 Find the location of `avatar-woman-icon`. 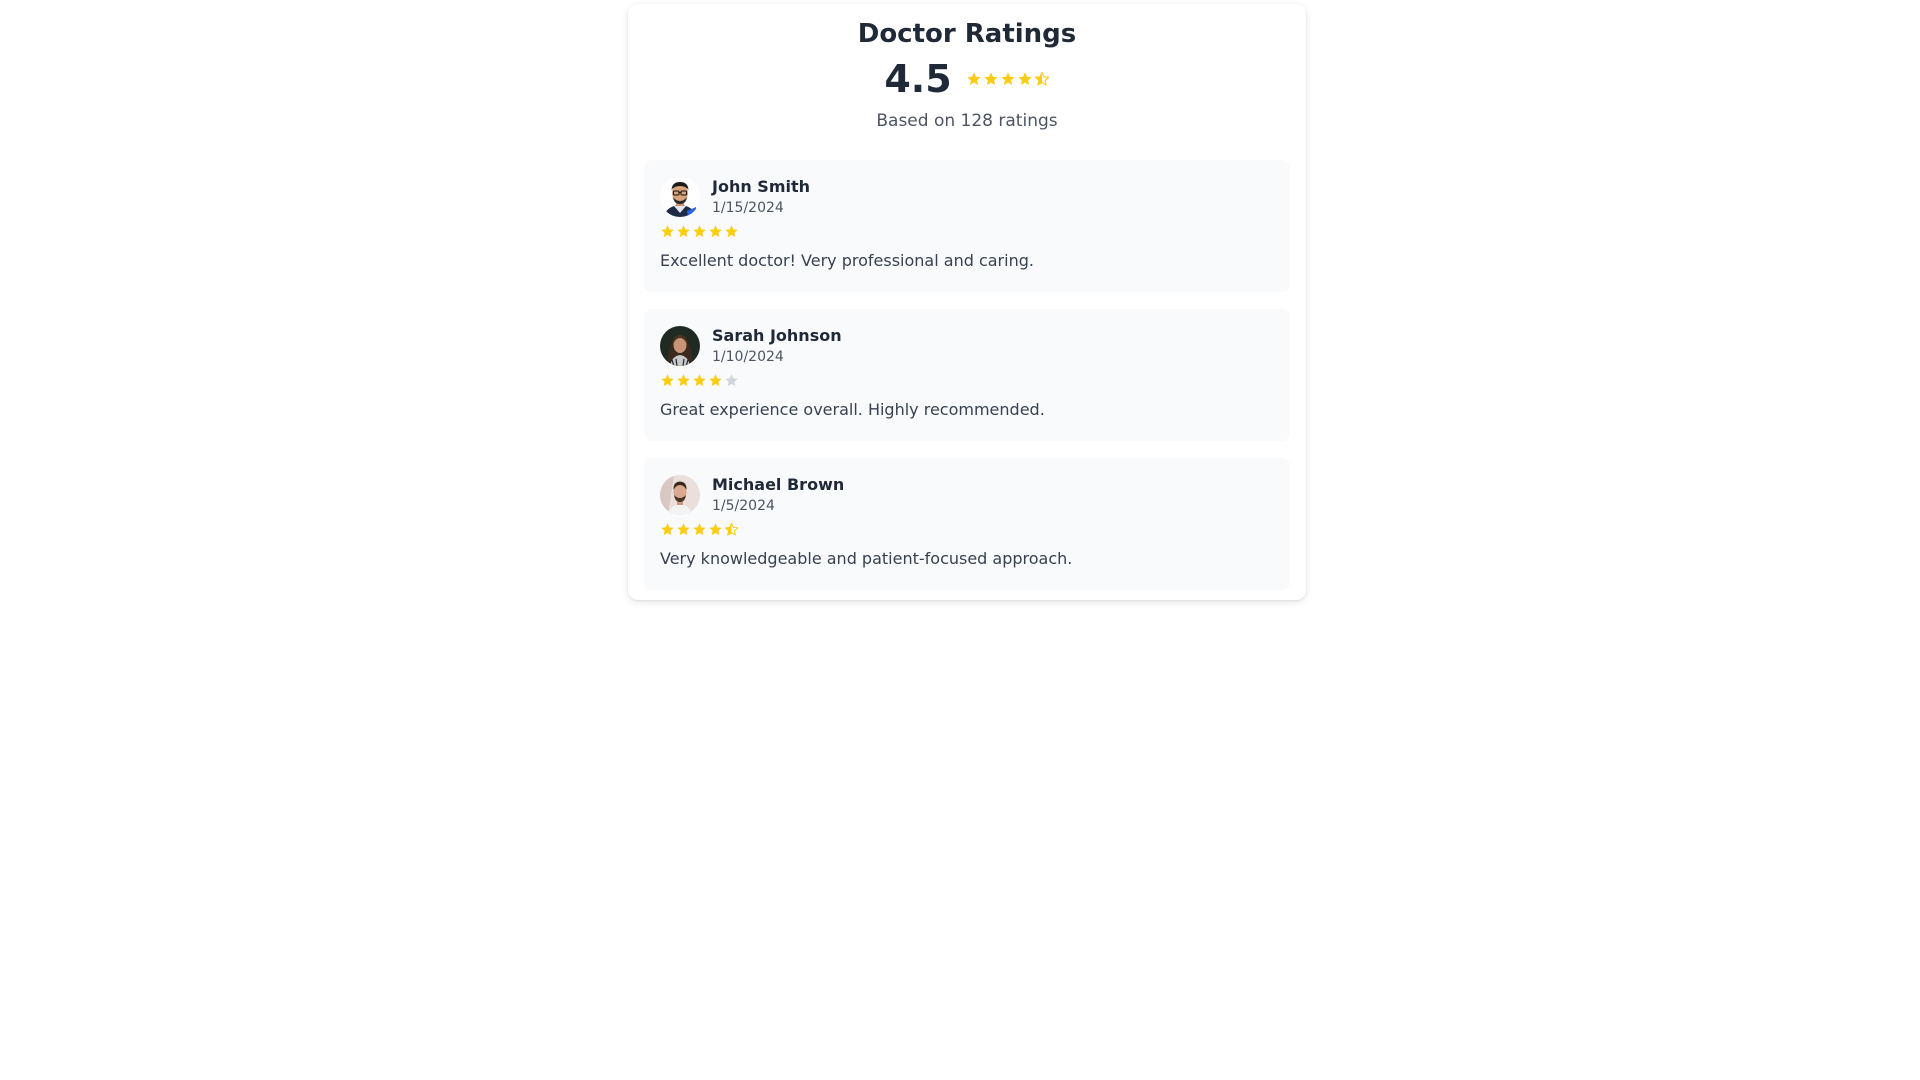

avatar-woman-icon is located at coordinates (680, 346).